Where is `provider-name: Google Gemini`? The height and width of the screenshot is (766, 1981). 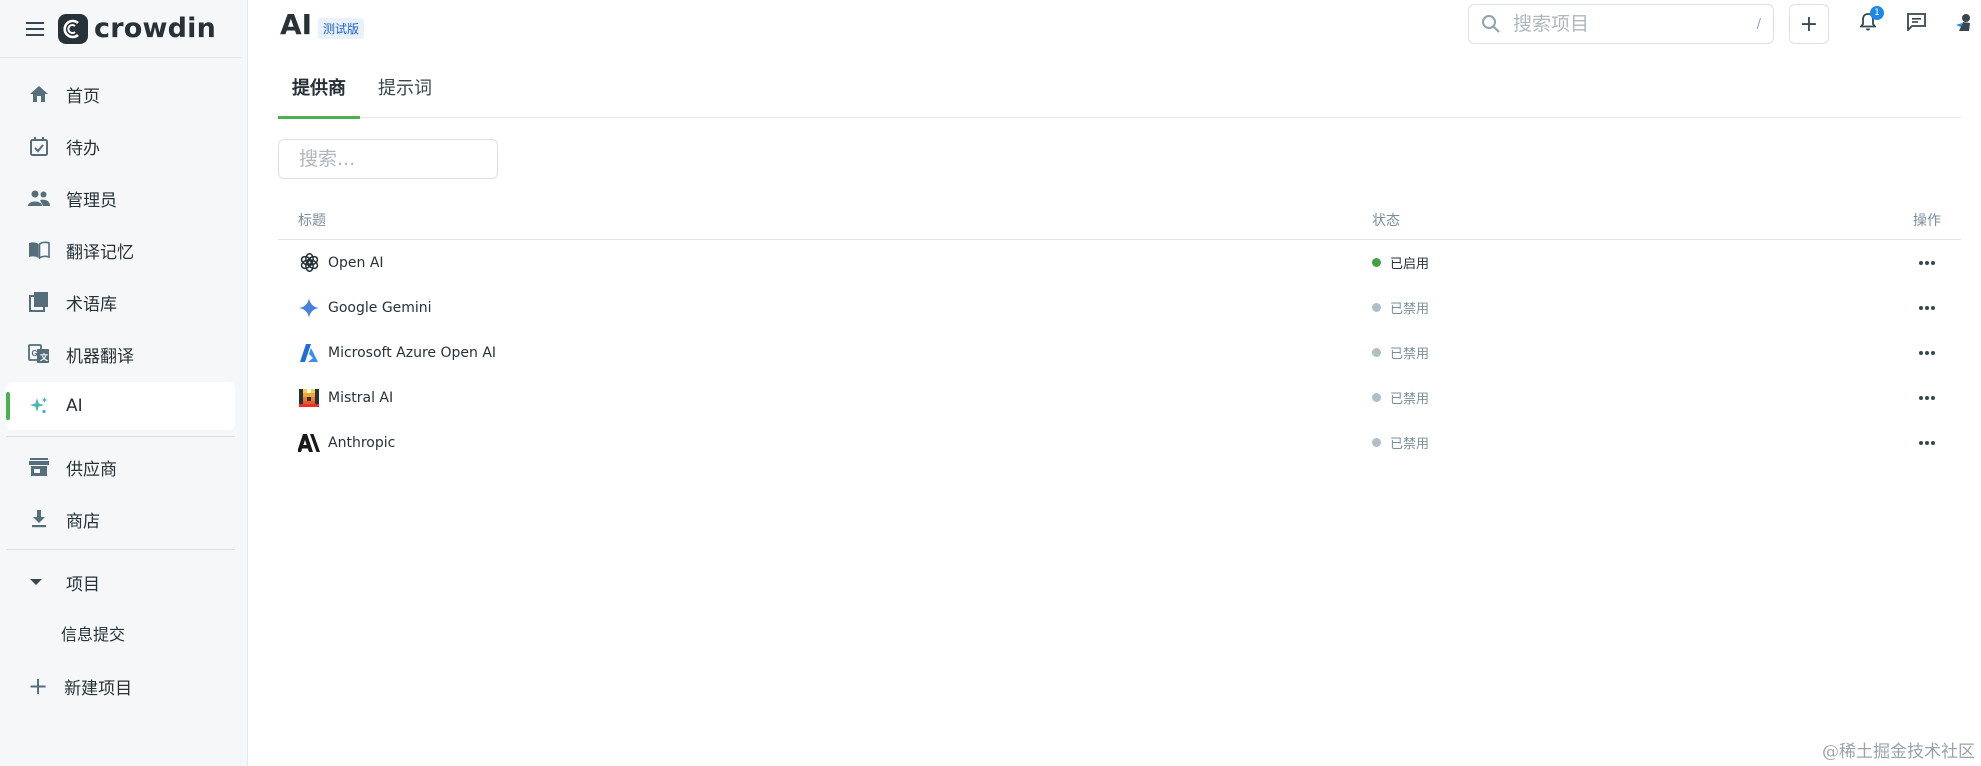 provider-name: Google Gemini is located at coordinates (380, 308).